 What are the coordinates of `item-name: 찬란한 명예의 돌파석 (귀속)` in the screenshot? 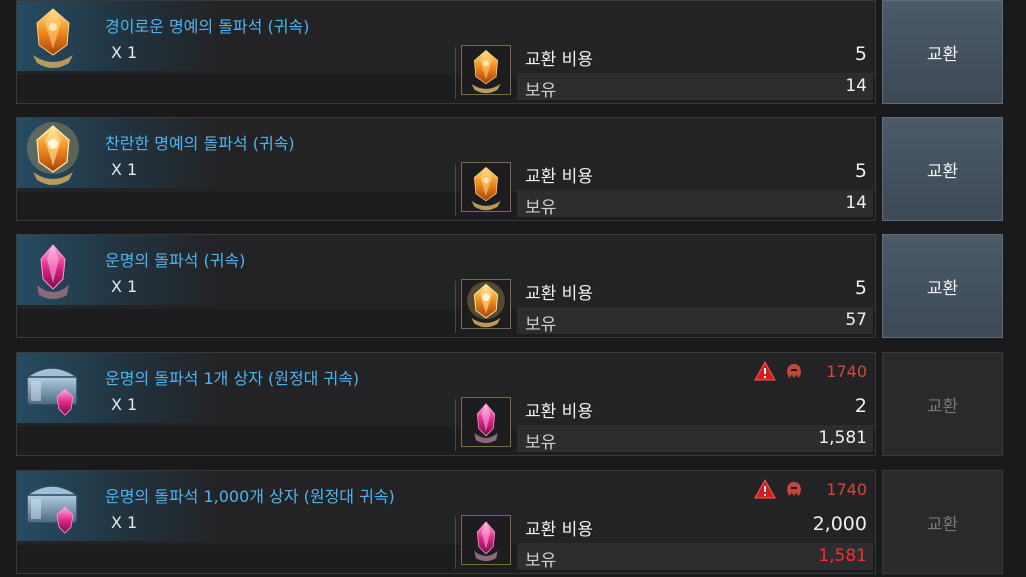 It's located at (200, 143).